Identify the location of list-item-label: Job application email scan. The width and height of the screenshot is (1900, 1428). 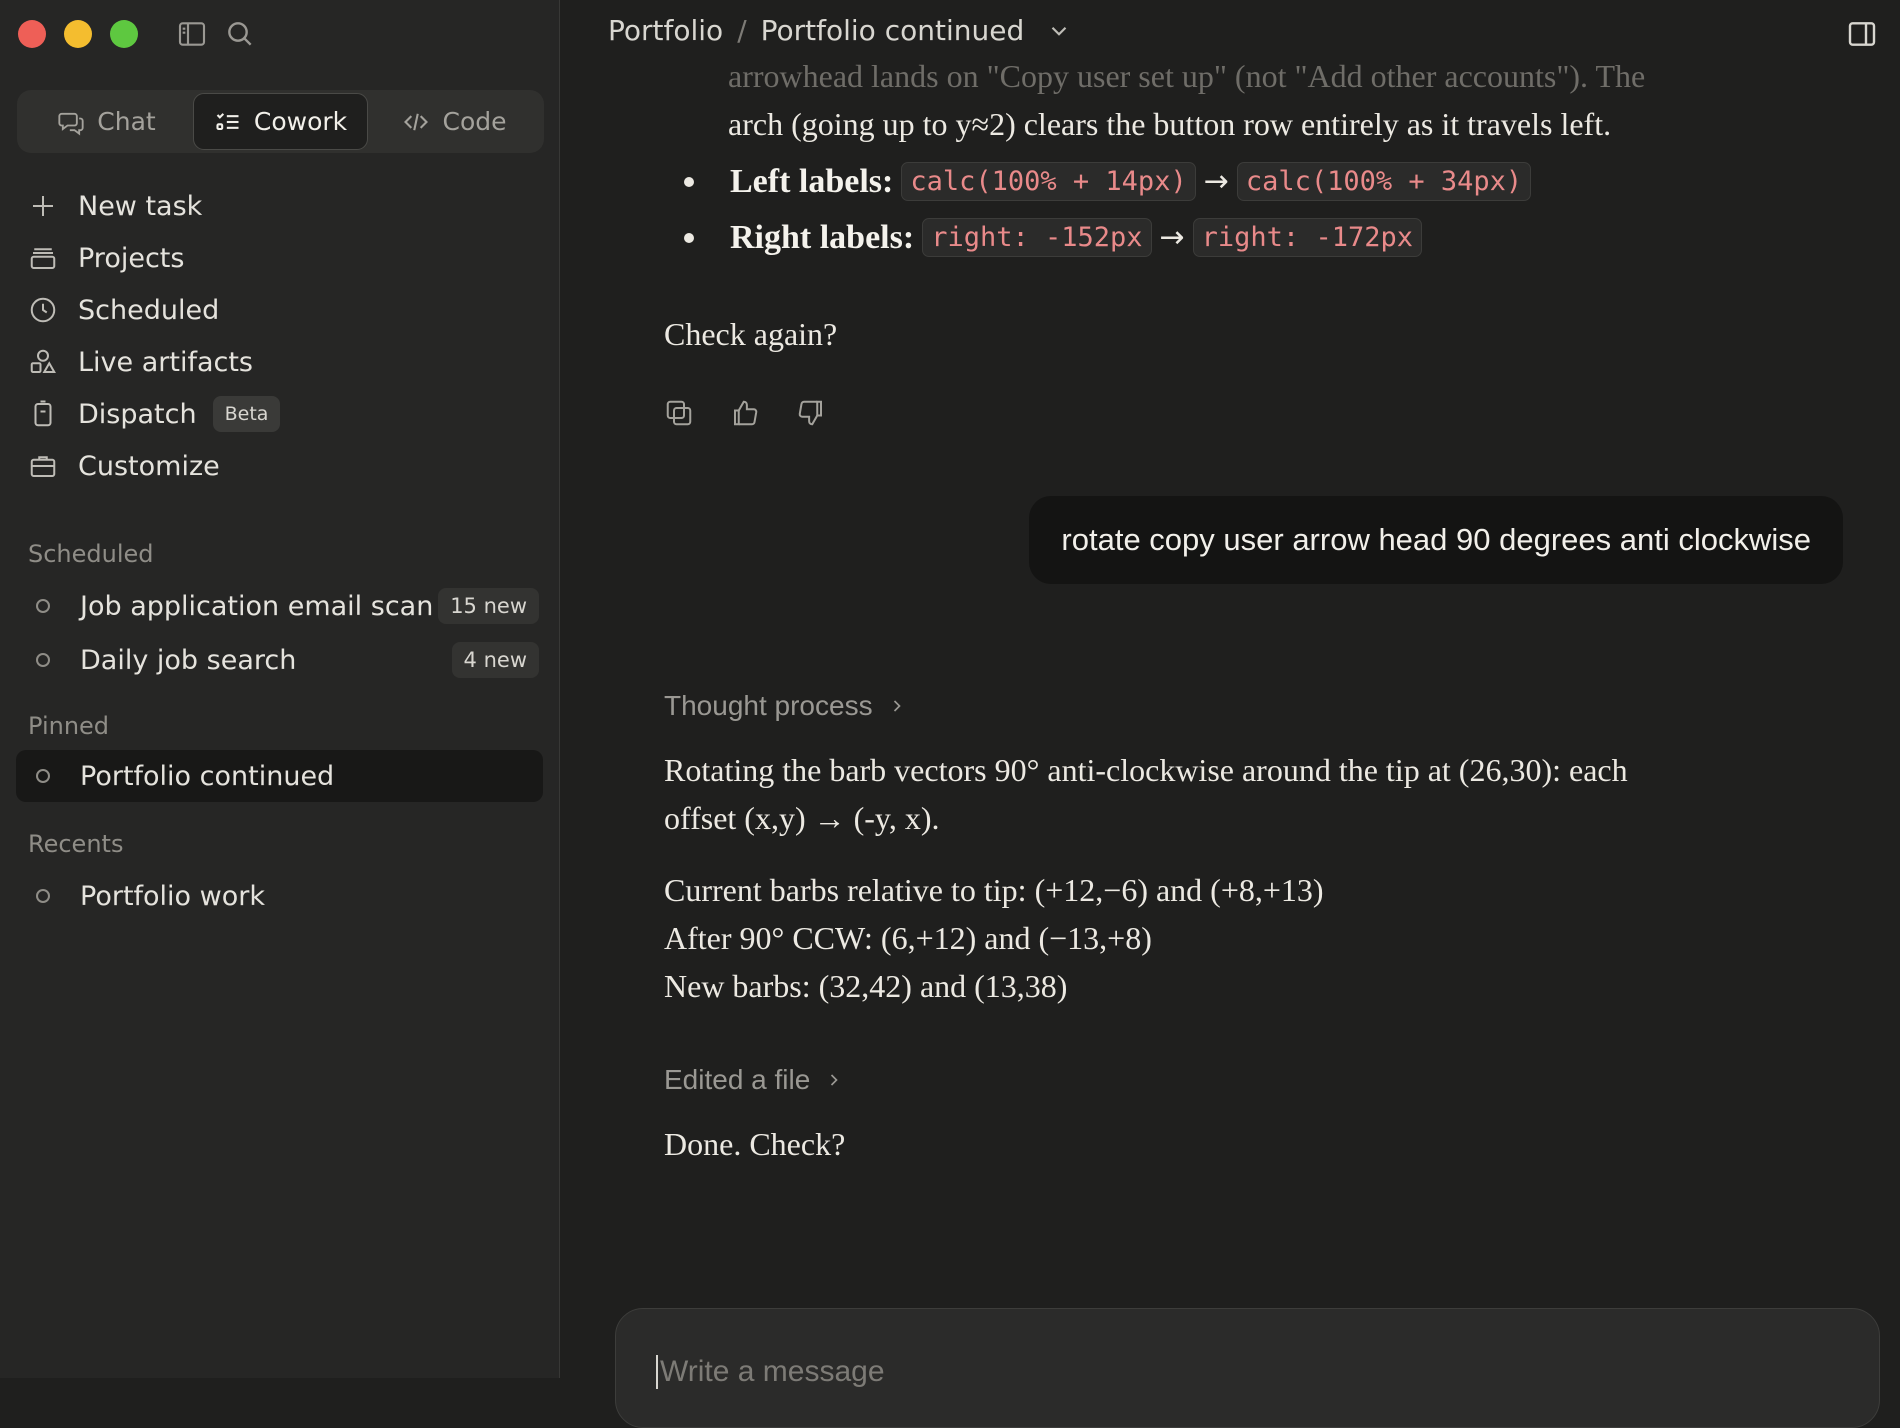
(257, 606).